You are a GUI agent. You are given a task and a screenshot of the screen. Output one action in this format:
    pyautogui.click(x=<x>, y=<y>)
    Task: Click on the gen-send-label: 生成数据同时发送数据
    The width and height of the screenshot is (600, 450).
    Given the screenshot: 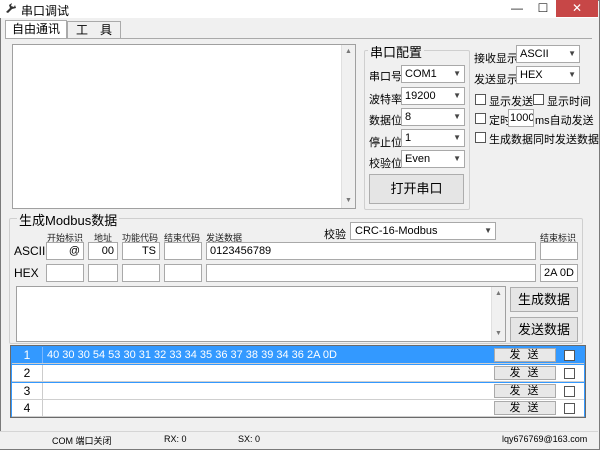 What is the action you would take?
    pyautogui.click(x=544, y=140)
    